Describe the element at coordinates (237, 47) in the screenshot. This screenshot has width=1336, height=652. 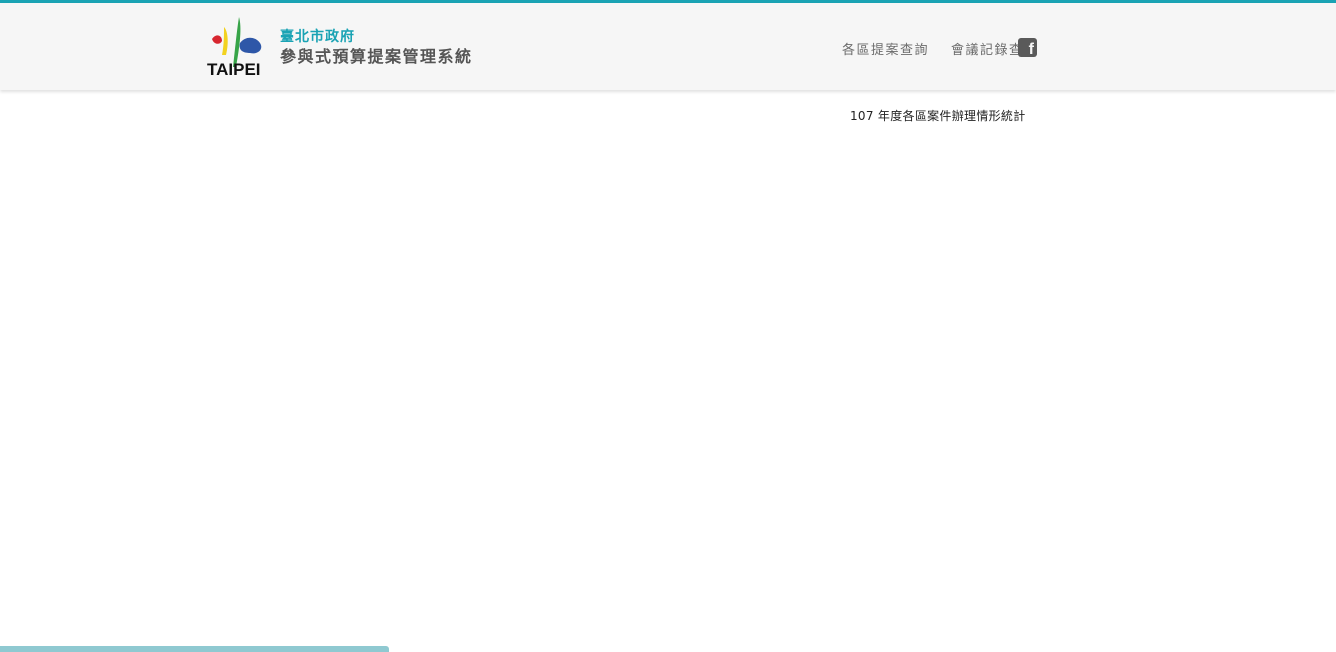
I see `taipei-logo: TAIPEI` at that location.